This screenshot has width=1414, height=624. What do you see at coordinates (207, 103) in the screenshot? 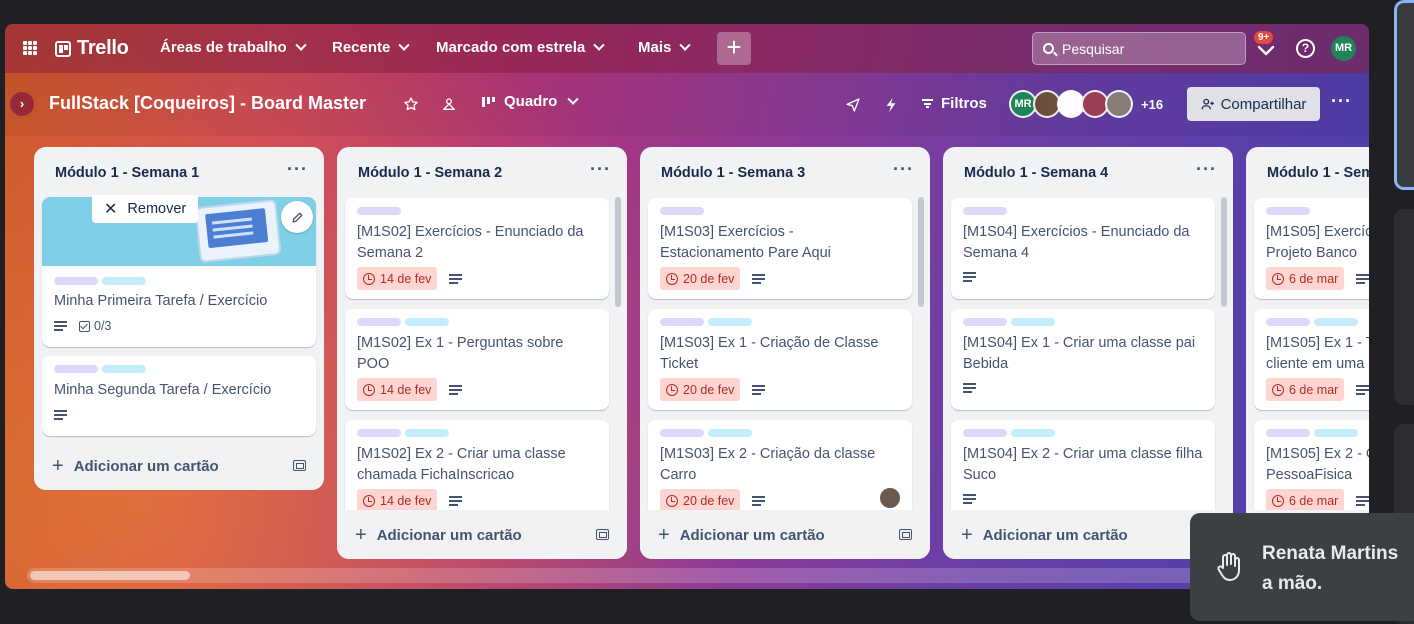
I see `board-title: FullStack [Coqueiros] - Board Master` at bounding box center [207, 103].